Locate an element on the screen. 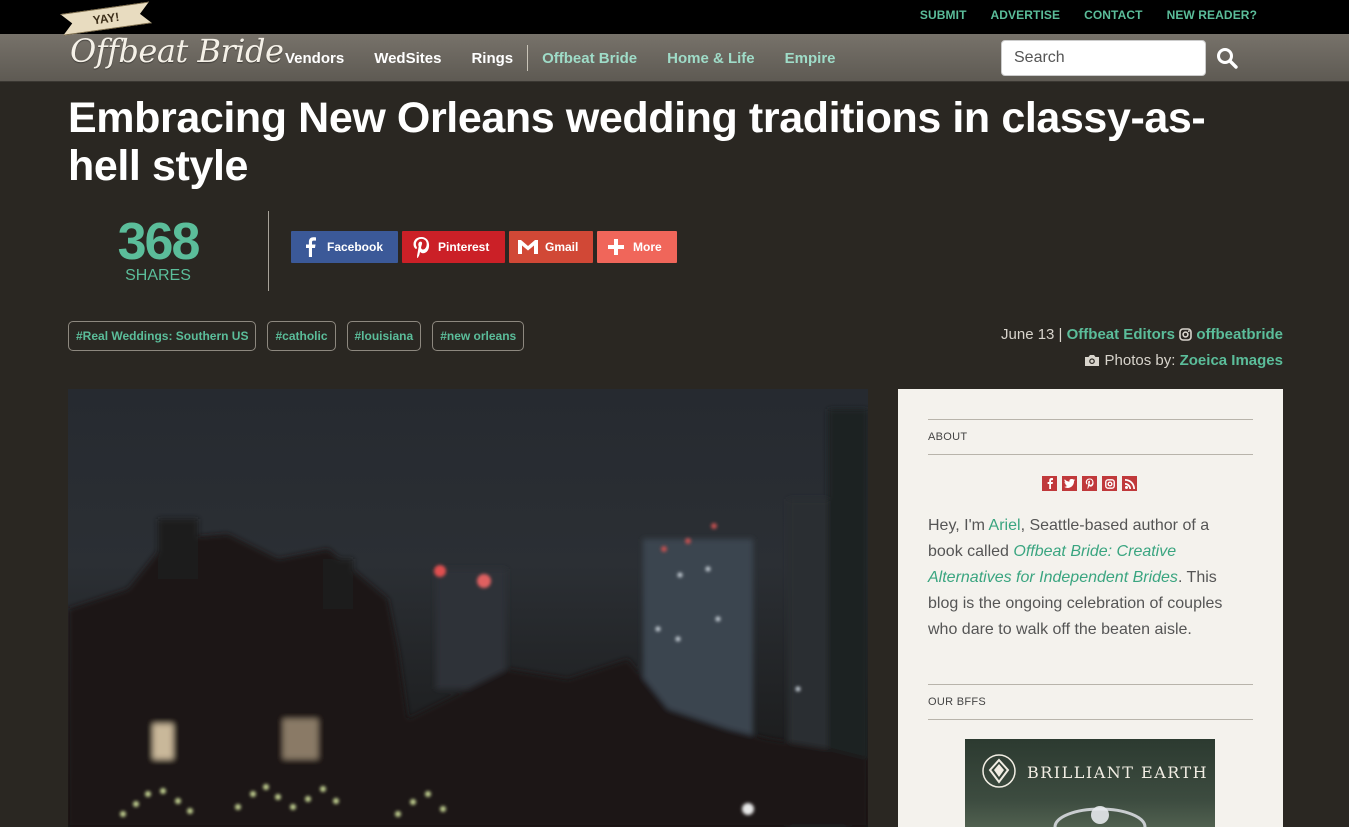 The image size is (1349, 827). photo-credit-label: Photos by: is located at coordinates (1140, 360).